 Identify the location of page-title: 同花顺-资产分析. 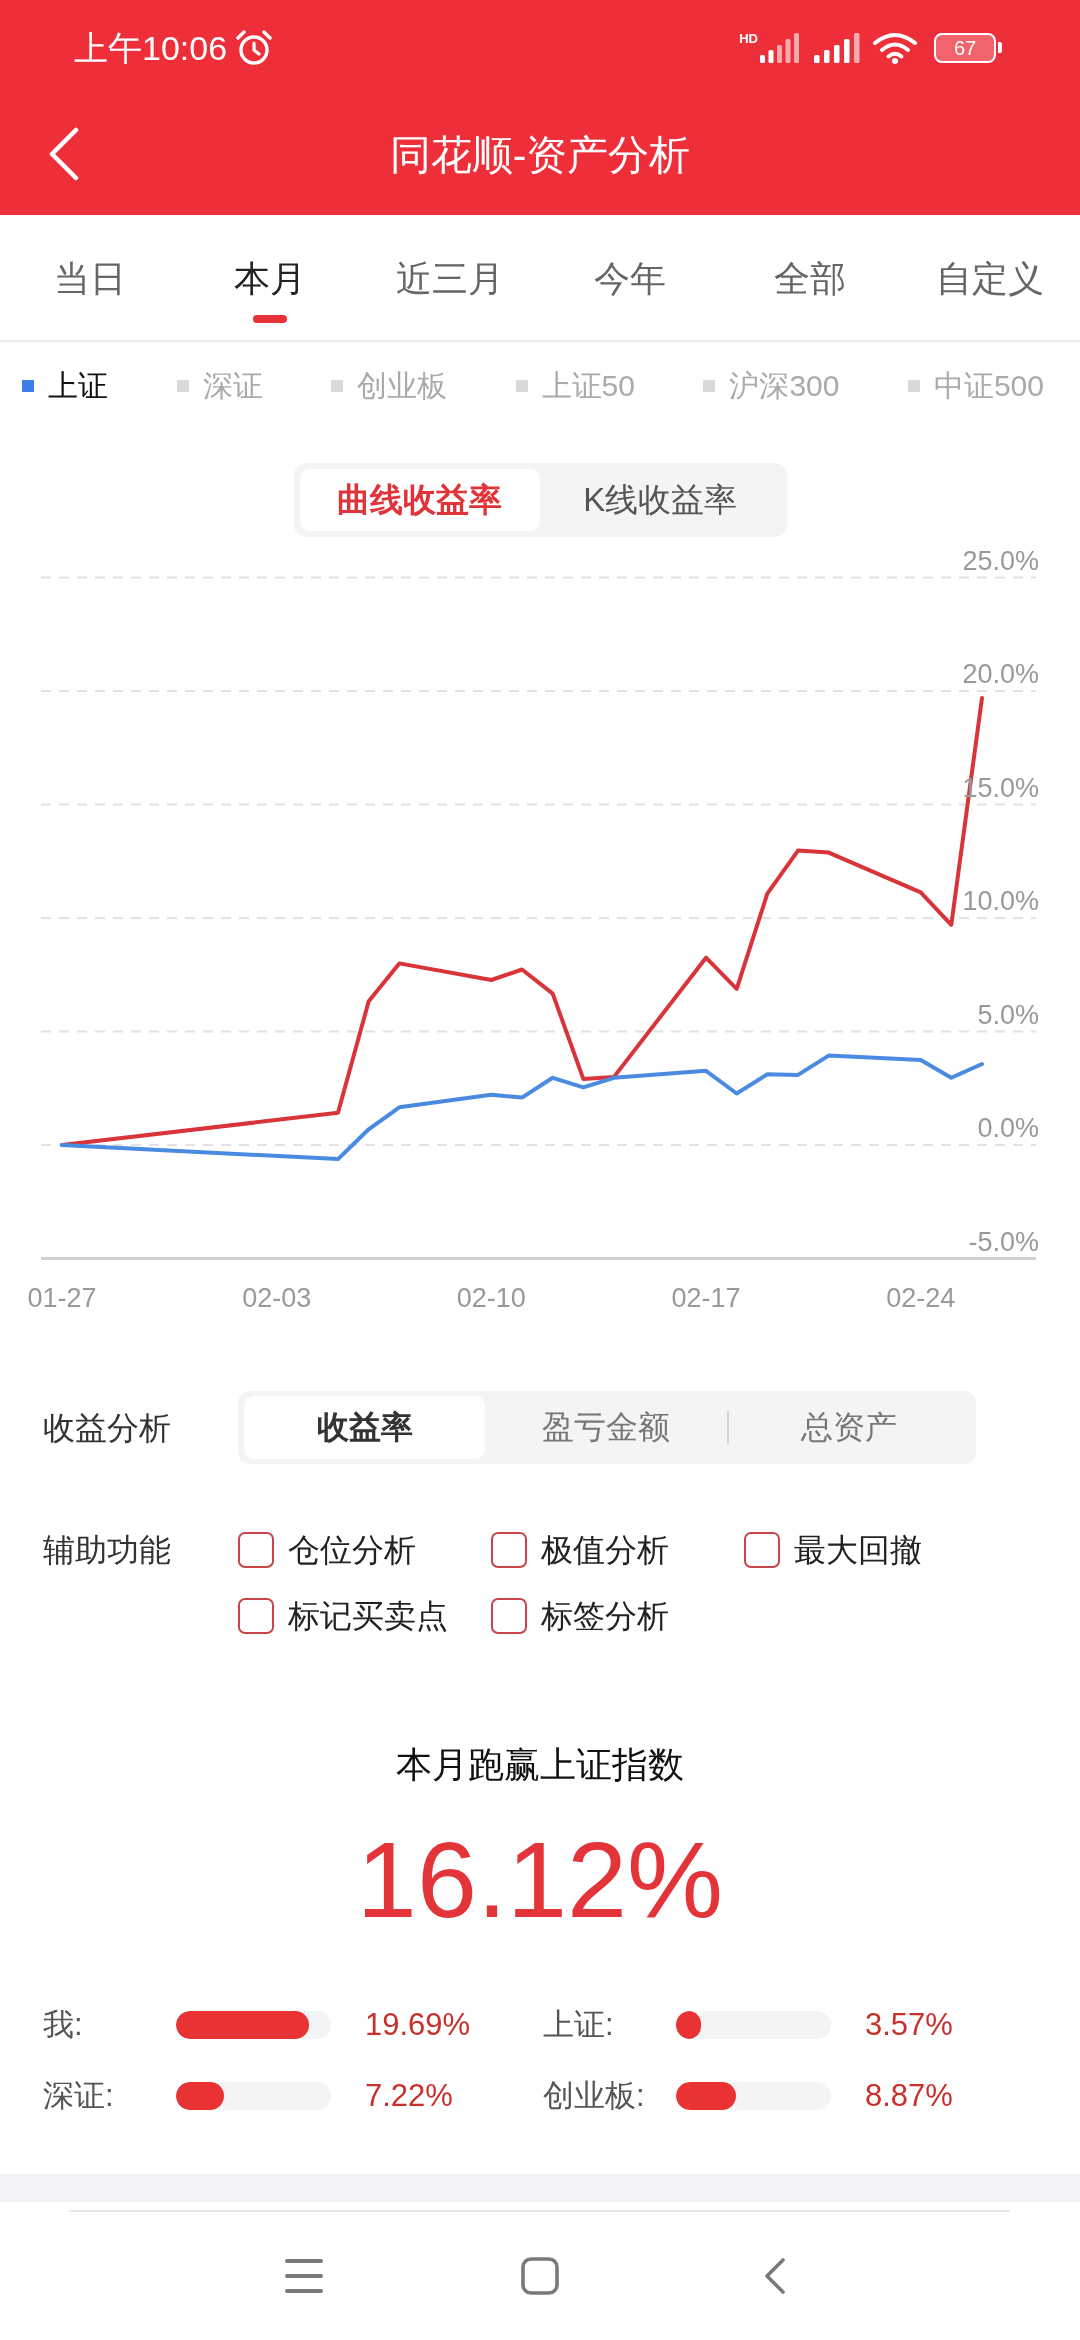
(540, 155).